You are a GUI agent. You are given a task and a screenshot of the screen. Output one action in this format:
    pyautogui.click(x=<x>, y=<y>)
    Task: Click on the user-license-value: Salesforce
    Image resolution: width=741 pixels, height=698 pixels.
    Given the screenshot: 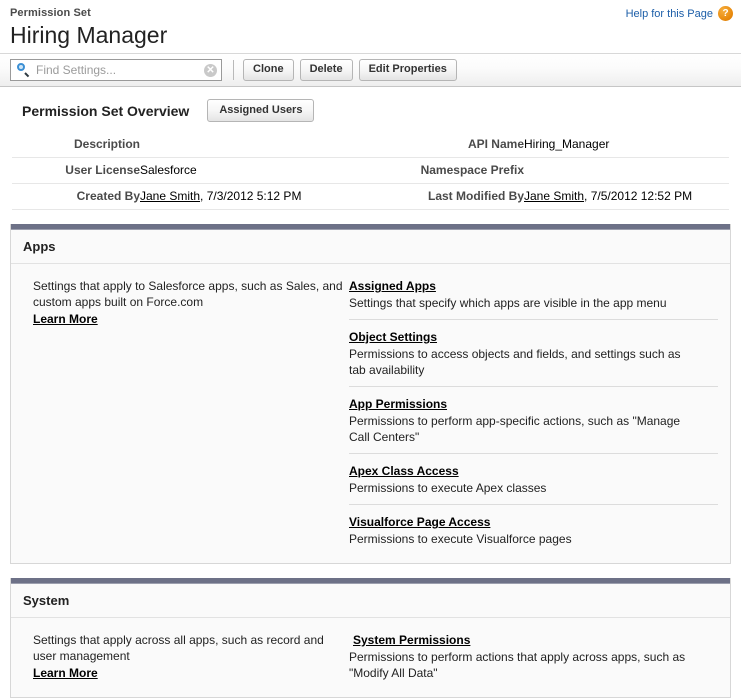 What is the action you would take?
    pyautogui.click(x=168, y=170)
    